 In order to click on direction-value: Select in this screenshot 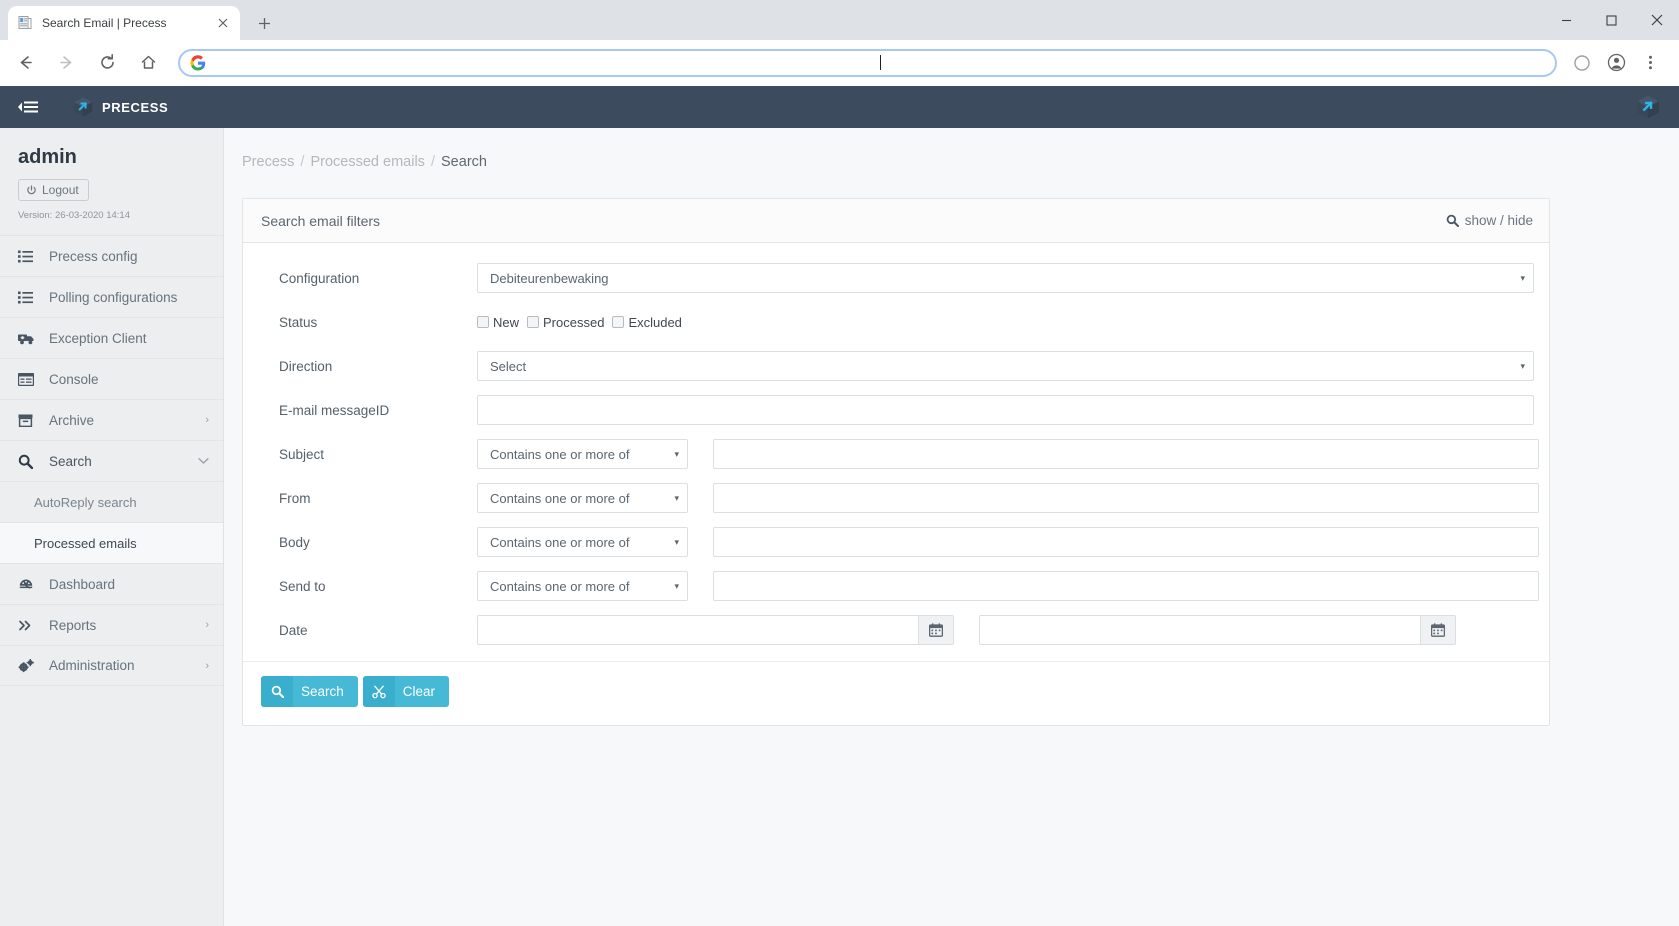, I will do `click(508, 366)`.